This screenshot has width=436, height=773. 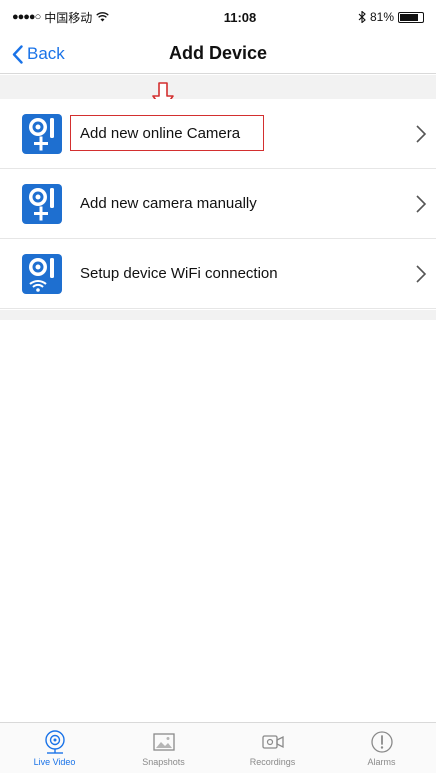 What do you see at coordinates (168, 203) in the screenshot?
I see `row-label: Add new camera manually` at bounding box center [168, 203].